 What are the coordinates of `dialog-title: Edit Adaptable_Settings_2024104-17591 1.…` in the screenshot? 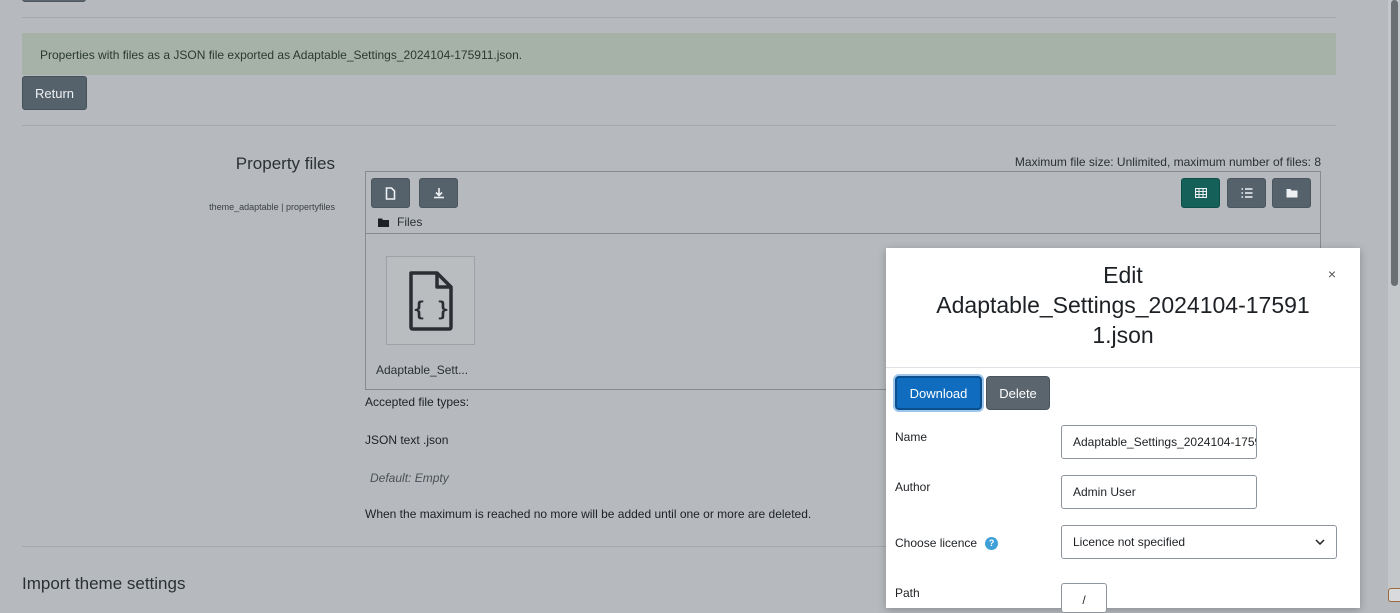 It's located at (1123, 305).